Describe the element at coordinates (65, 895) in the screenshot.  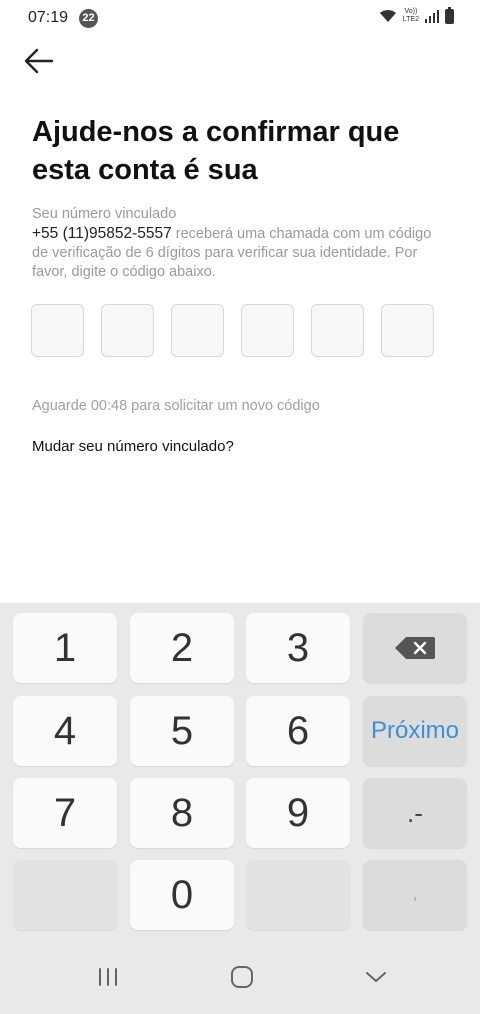
I see `blank-key-left` at that location.